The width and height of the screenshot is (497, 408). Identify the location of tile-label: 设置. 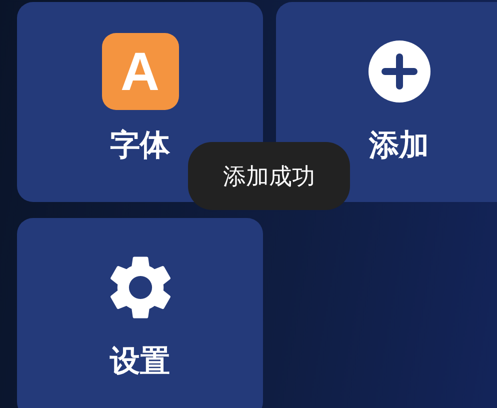
(140, 362).